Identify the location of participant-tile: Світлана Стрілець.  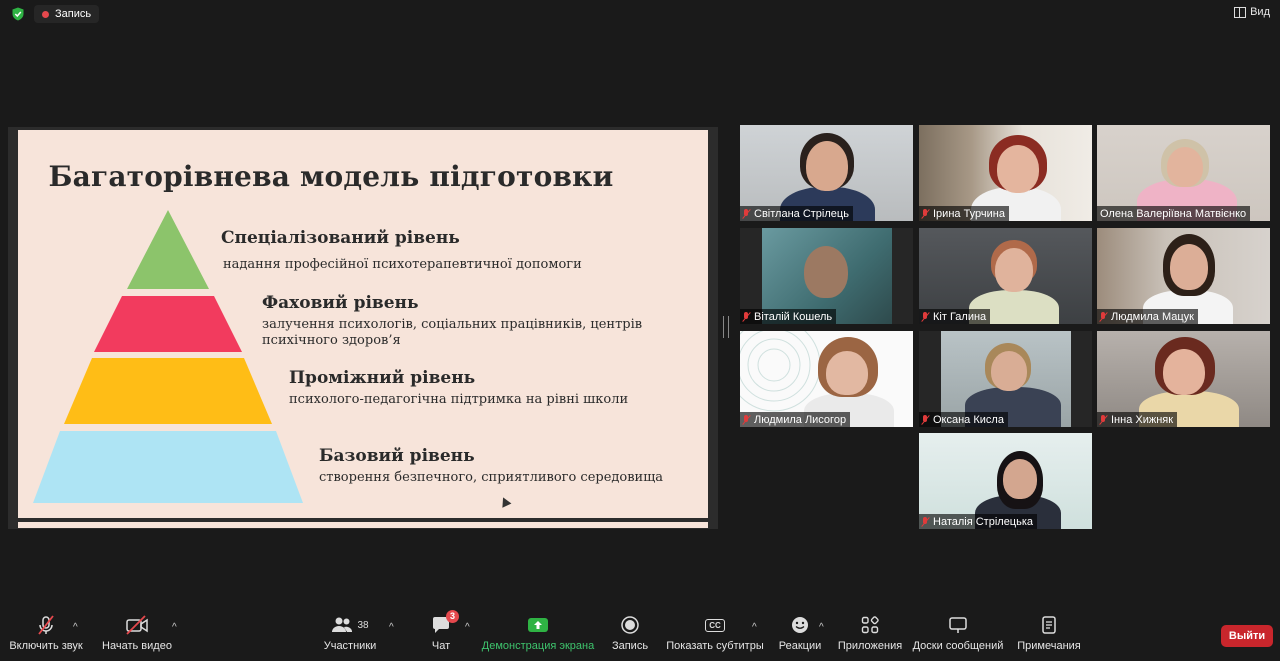
(826, 173).